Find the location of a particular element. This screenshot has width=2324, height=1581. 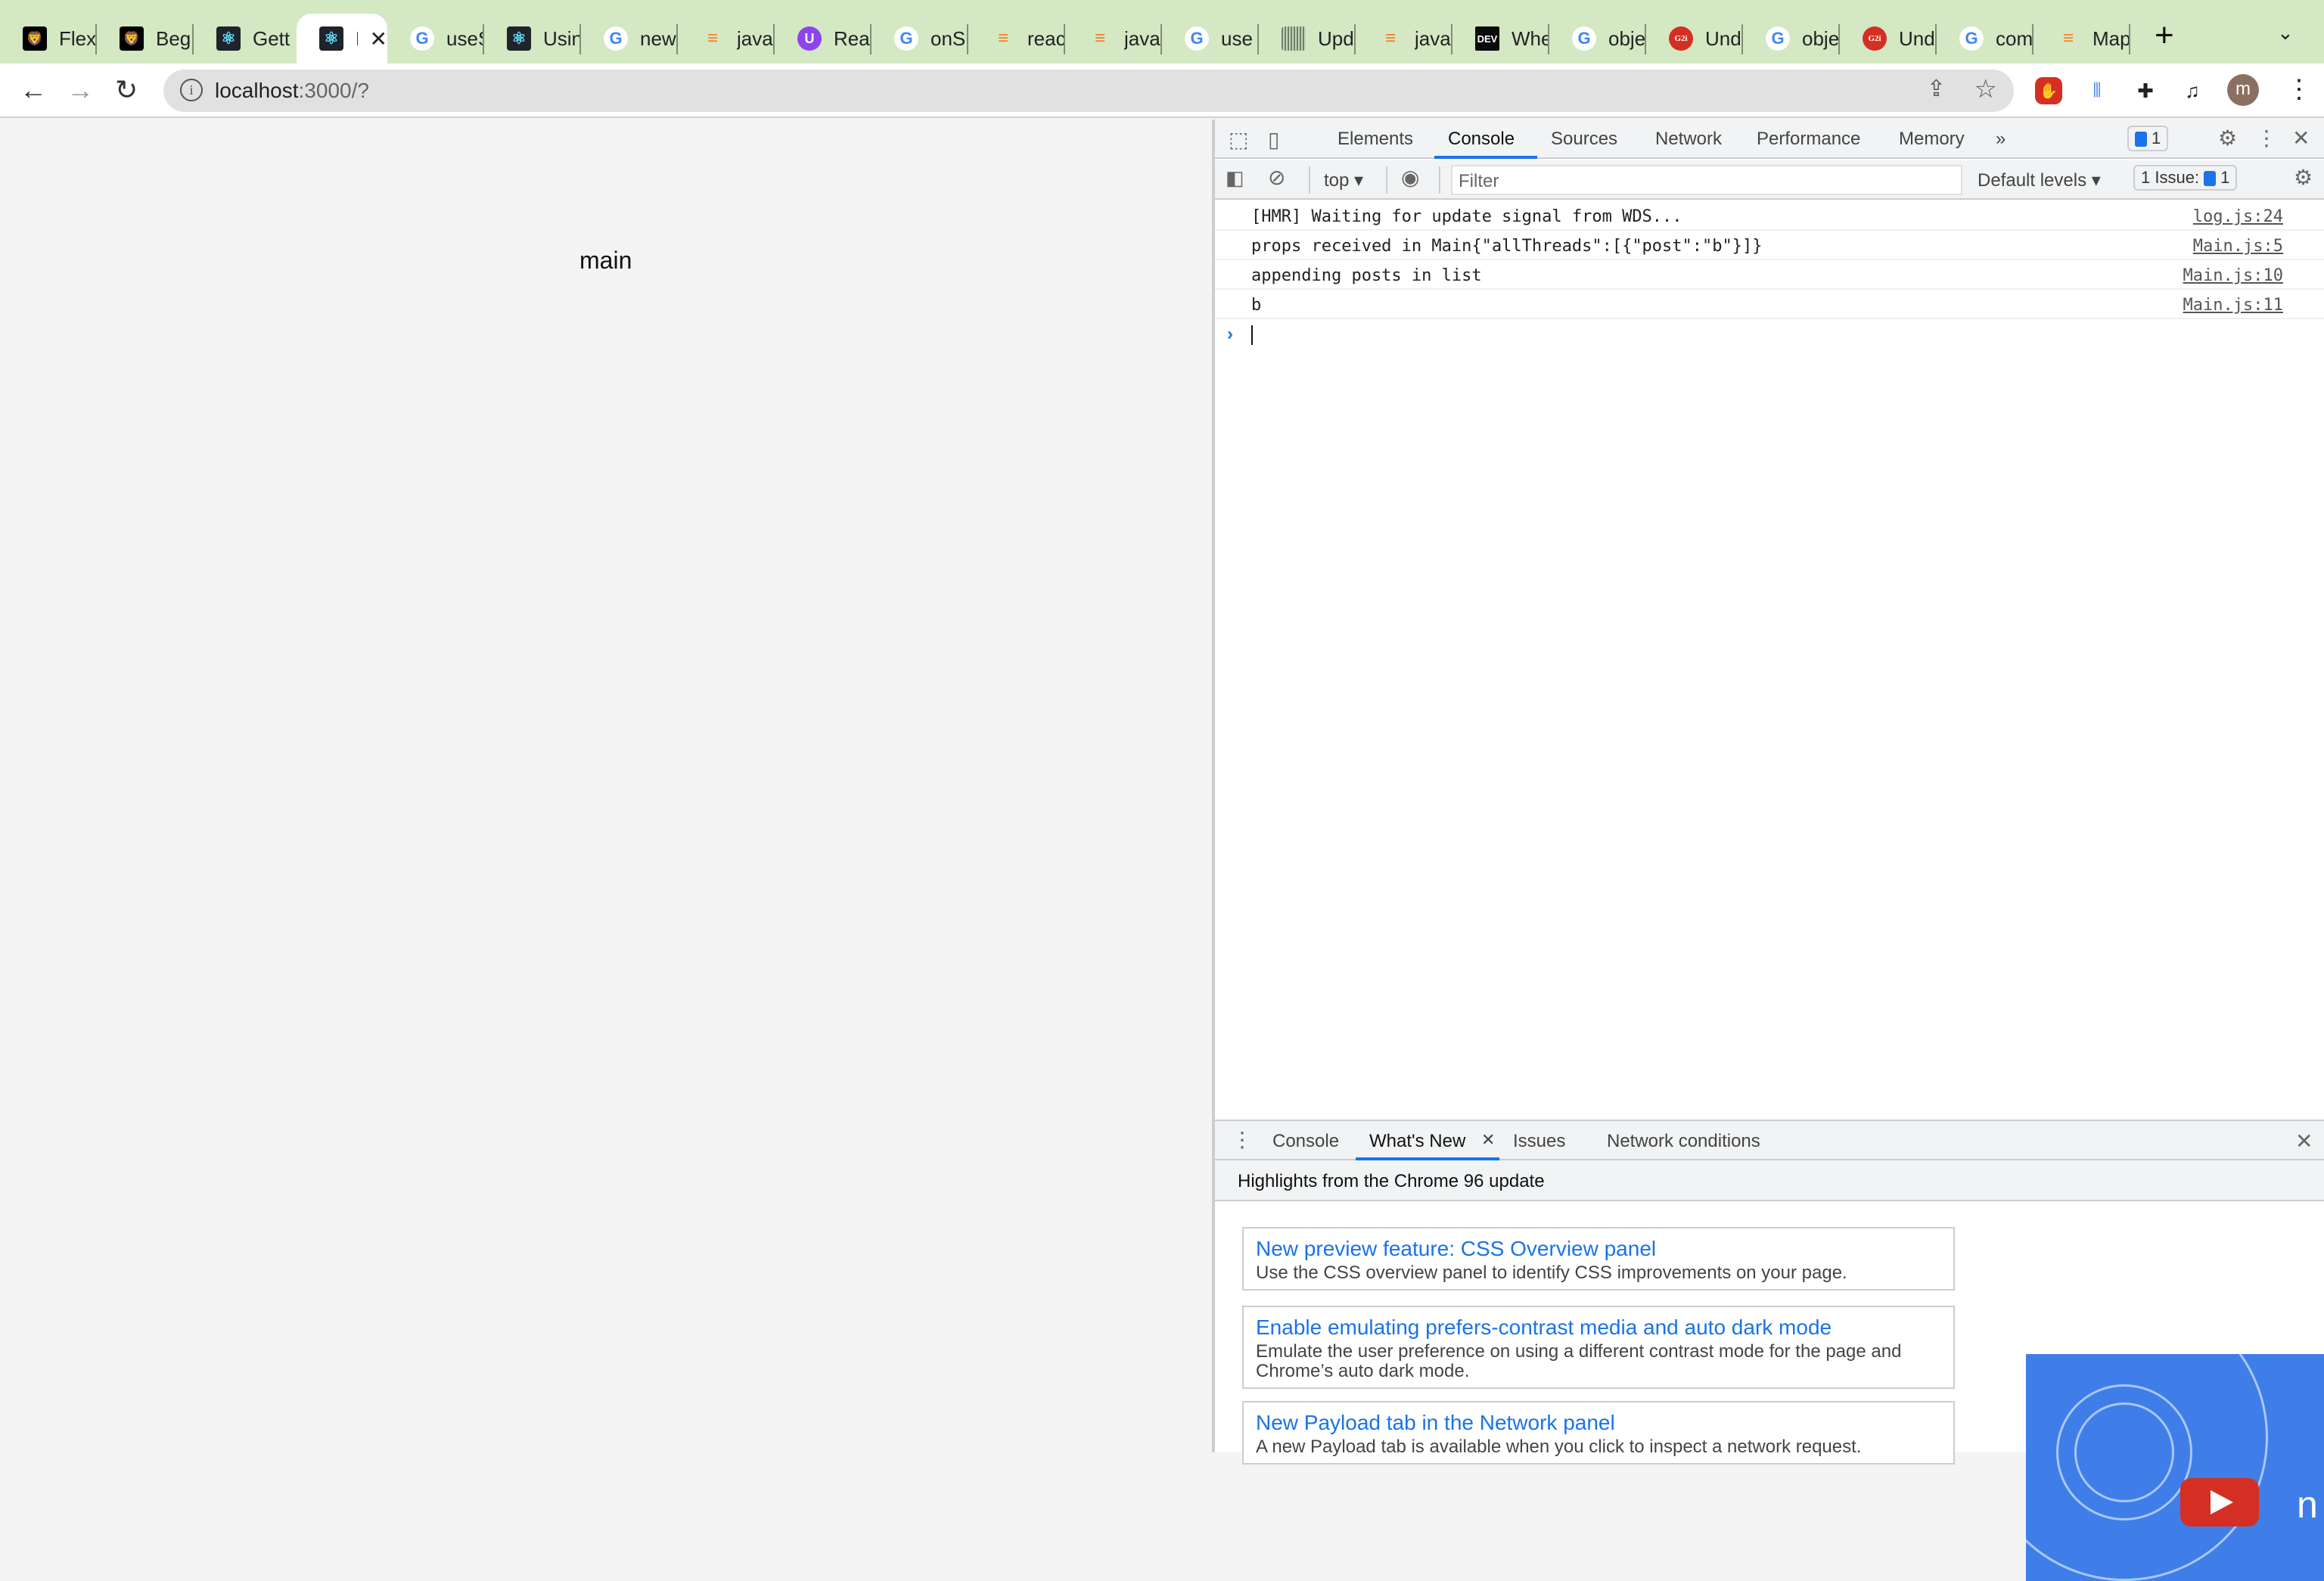

address-bar: i localhost:3000/? ⇪ ☆ is located at coordinates (1088, 91).